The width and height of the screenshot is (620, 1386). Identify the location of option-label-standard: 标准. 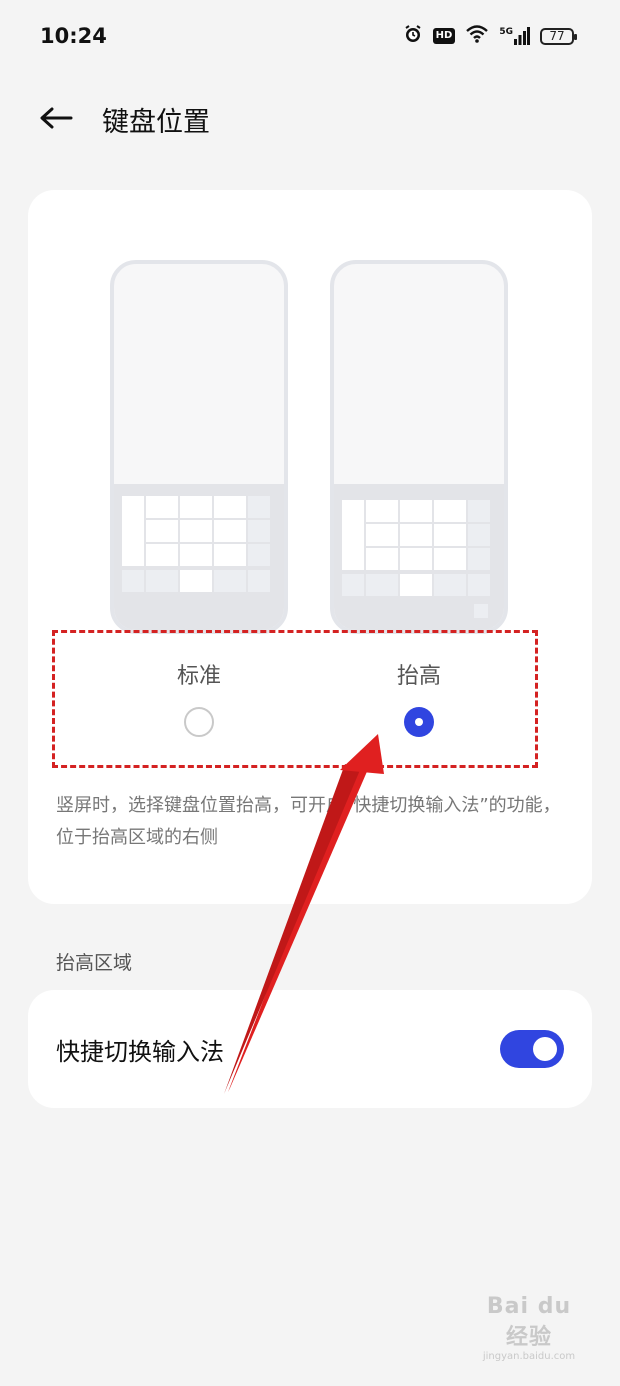
(198, 676).